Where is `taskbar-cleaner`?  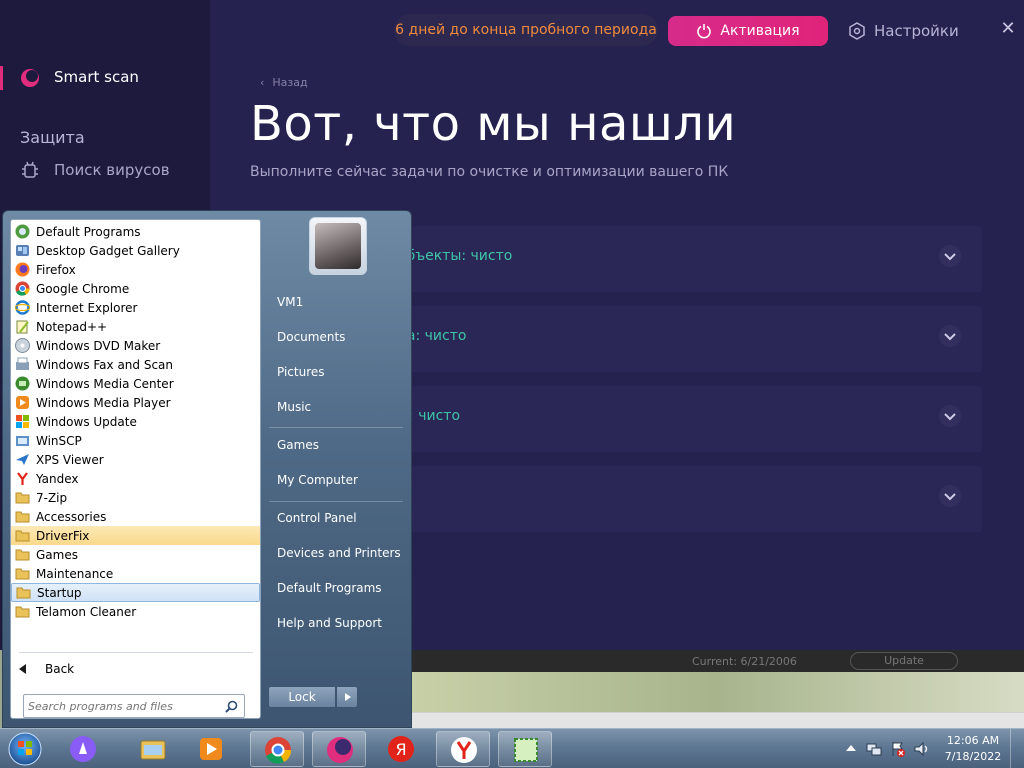
taskbar-cleaner is located at coordinates (339, 749).